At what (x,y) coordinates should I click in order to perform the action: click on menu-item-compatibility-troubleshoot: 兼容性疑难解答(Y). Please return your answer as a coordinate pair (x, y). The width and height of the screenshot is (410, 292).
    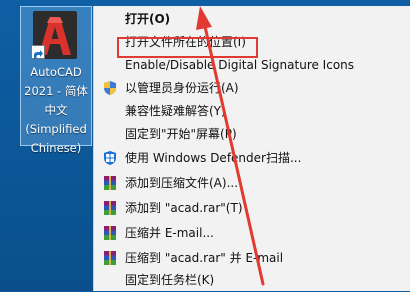
    Looking at the image, I should click on (252, 111).